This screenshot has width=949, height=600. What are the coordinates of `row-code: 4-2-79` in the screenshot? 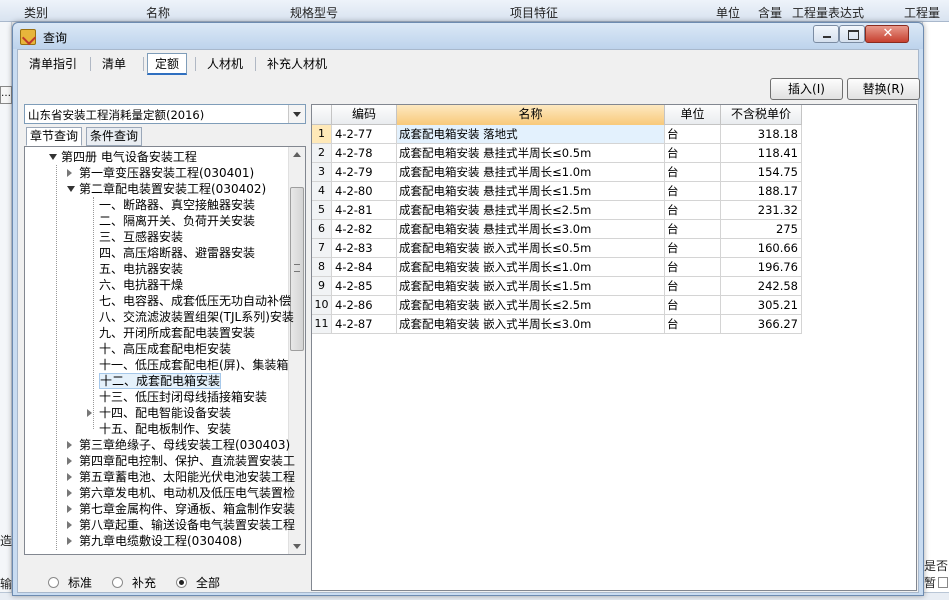 It's located at (364, 172).